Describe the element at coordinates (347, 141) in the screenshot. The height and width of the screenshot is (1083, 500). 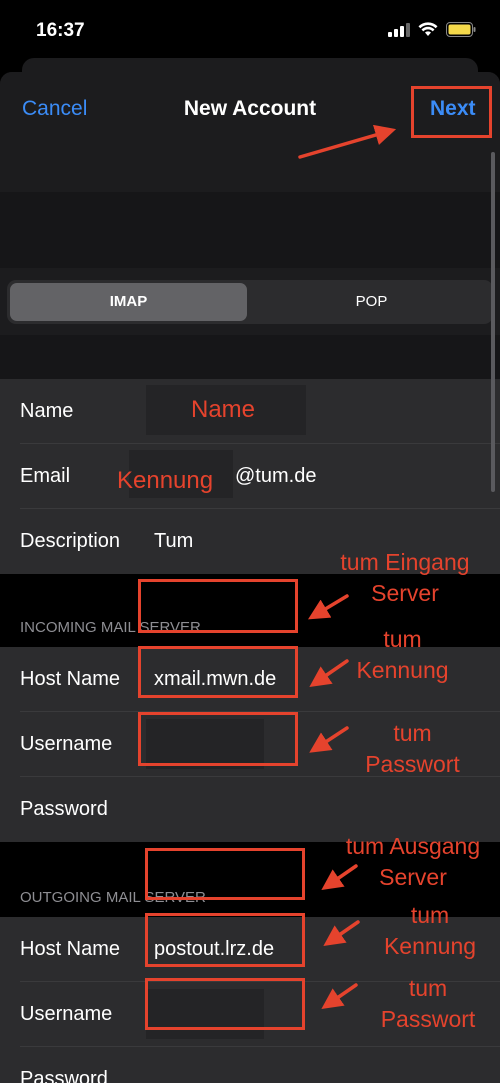
I see `arrow-to-next-icon` at that location.